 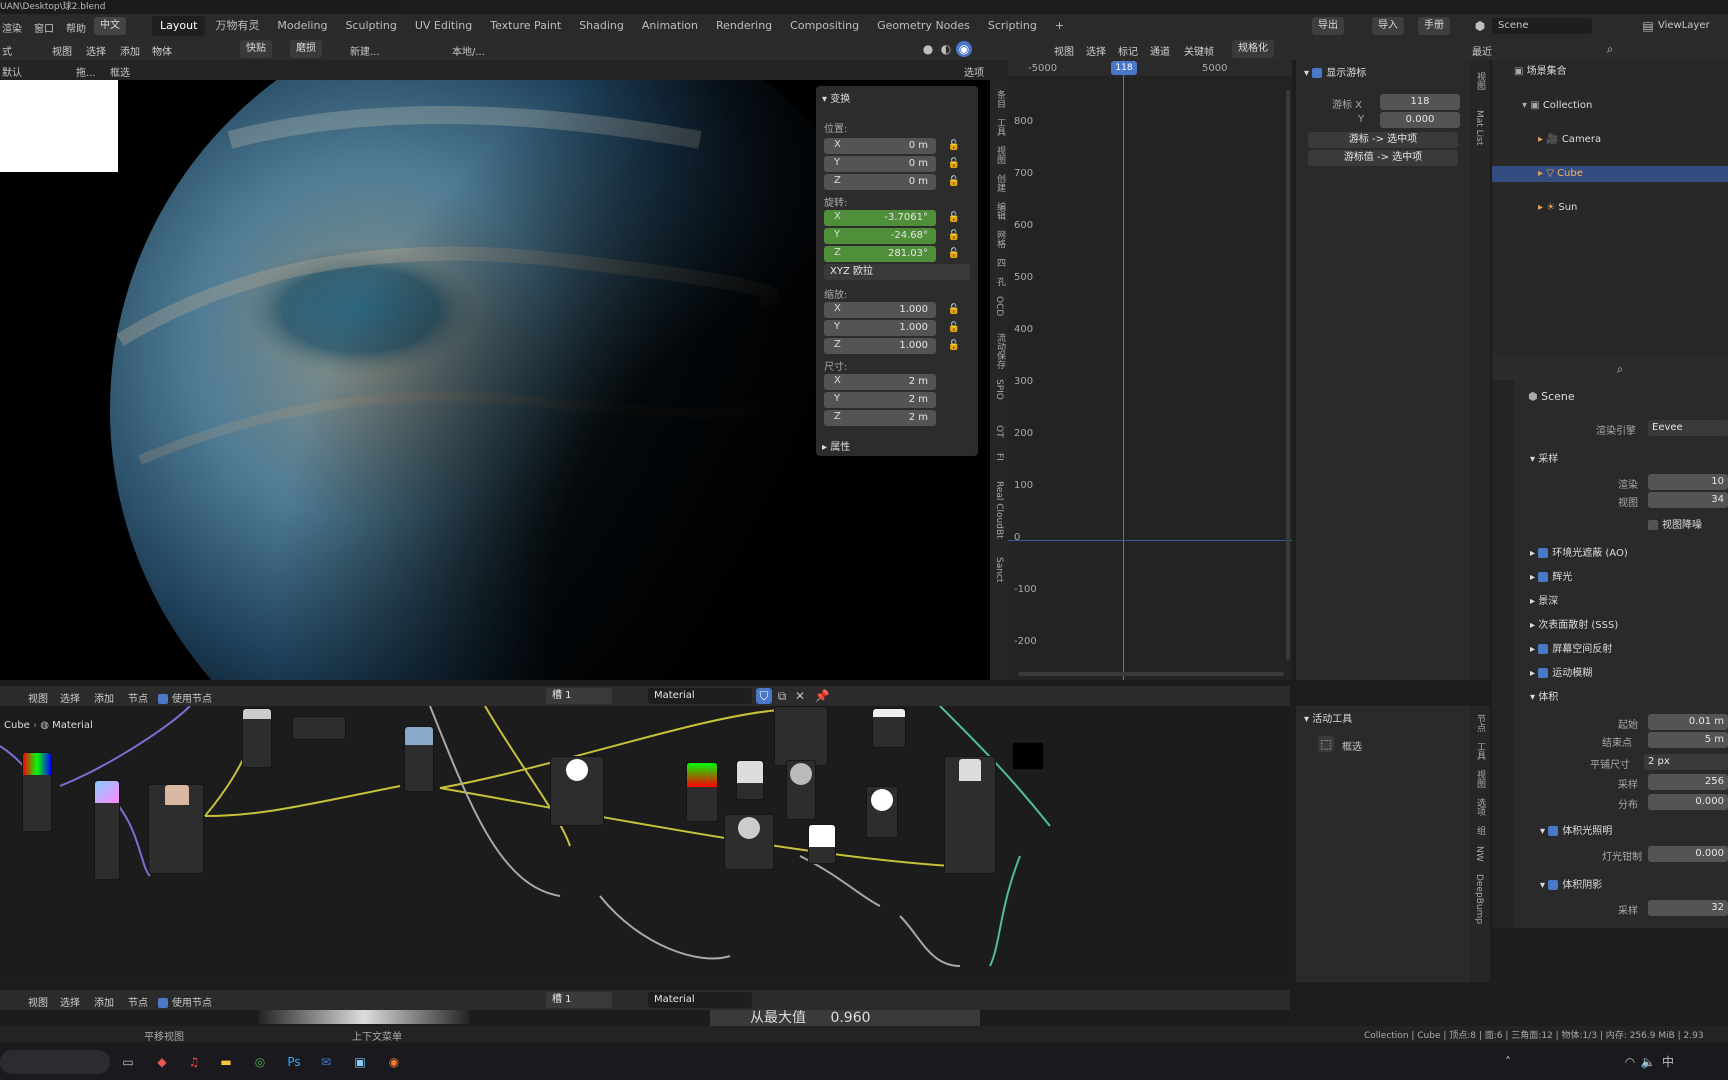 I want to click on viewport-denoise-checkbox: 视图降噪, so click(x=1675, y=523).